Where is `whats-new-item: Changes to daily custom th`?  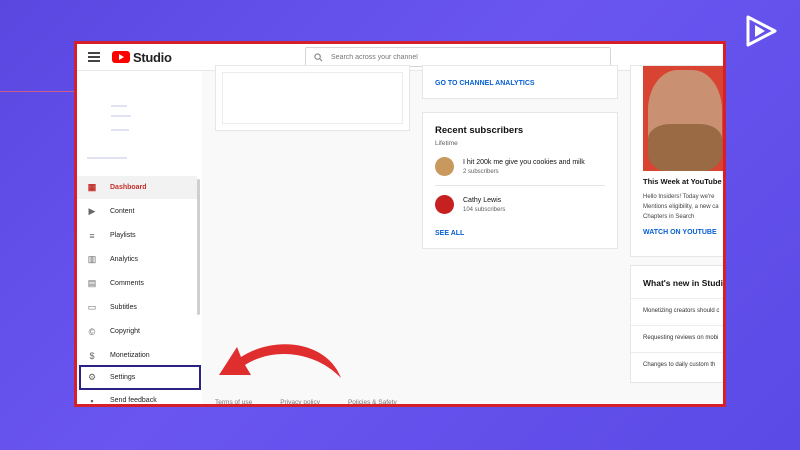
whats-new-item: Changes to daily custom th is located at coordinates (679, 365).